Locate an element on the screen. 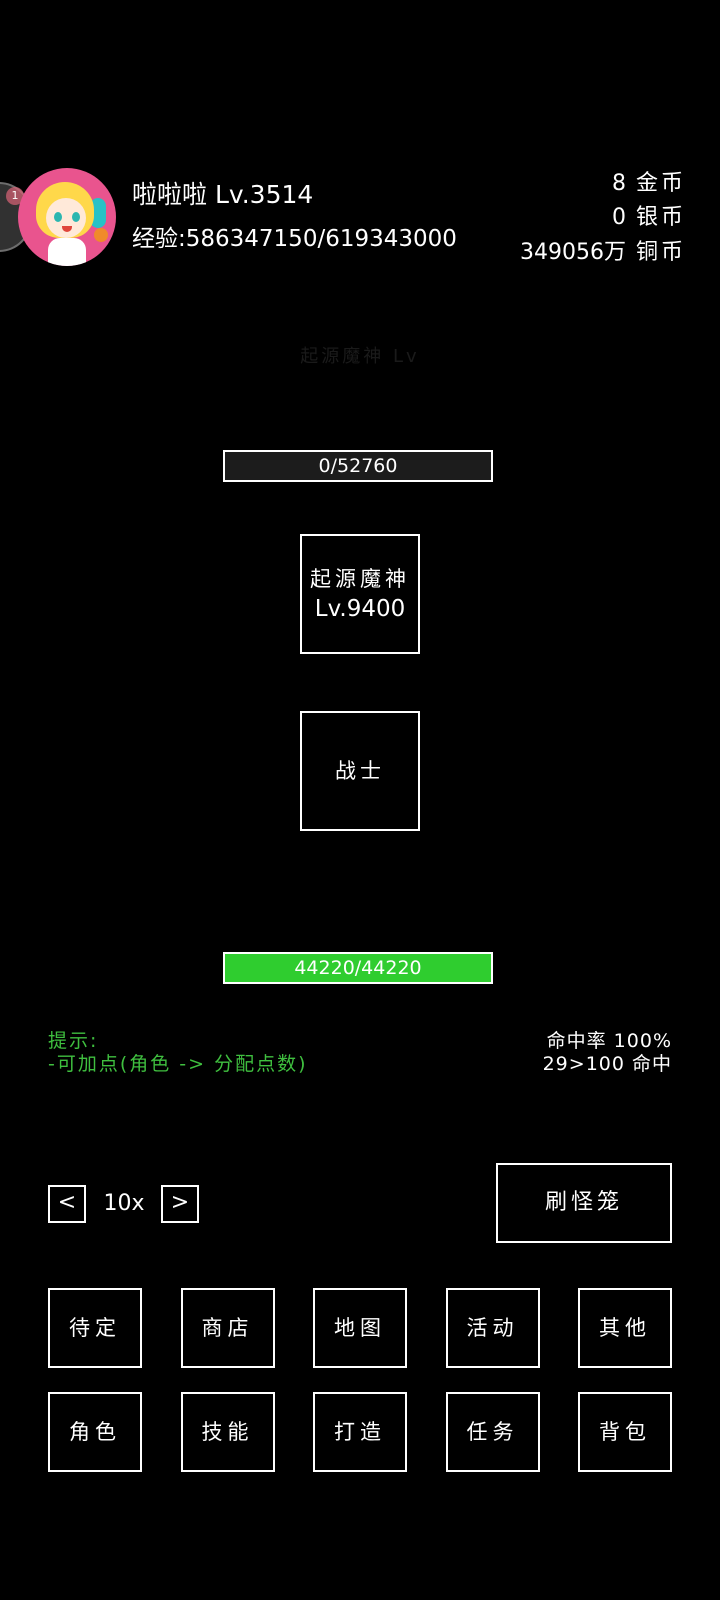  hit-rate: 命中率 100% is located at coordinates (609, 1041).